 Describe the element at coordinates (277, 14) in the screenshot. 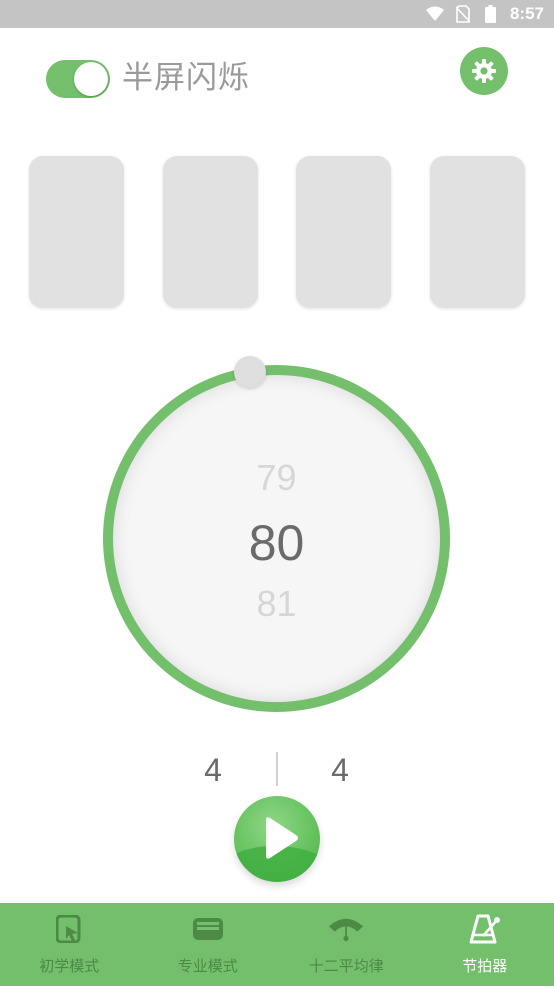

I see `status-bar: 8:57` at that location.